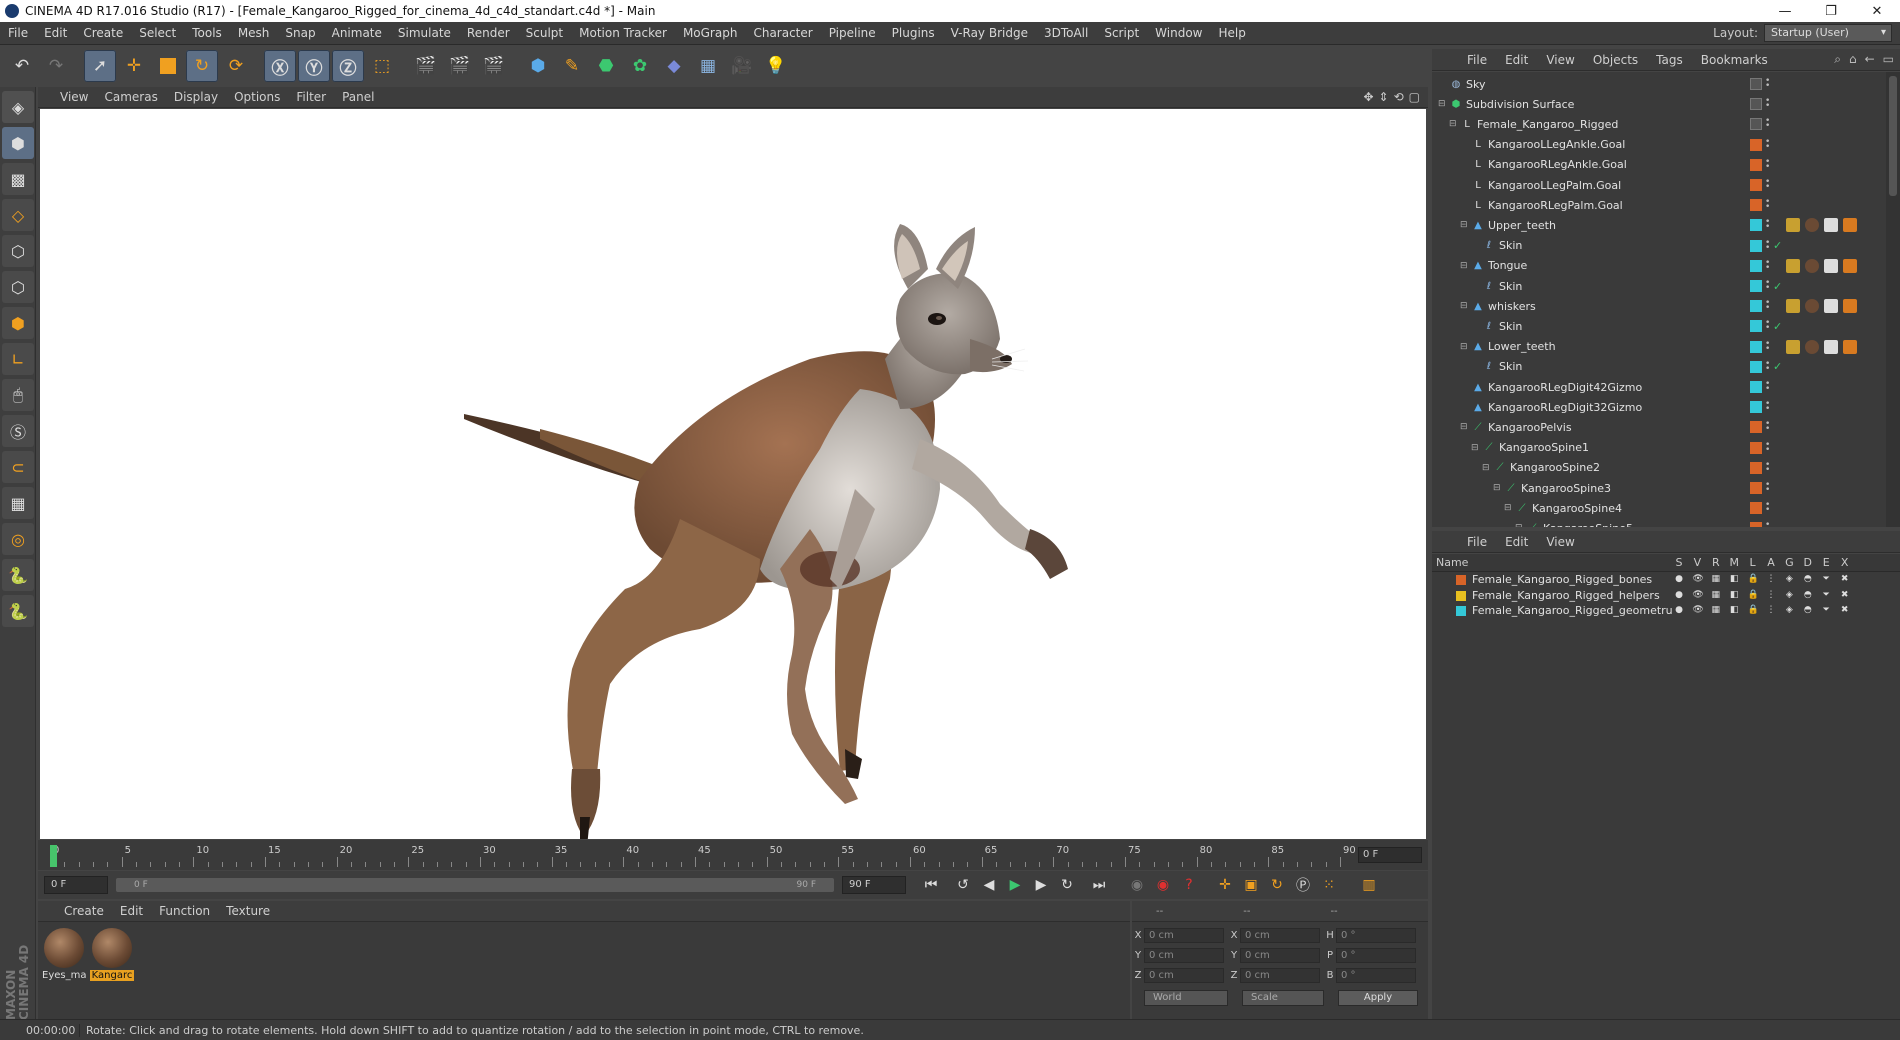 The image size is (1900, 1040). Describe the element at coordinates (348, 66) in the screenshot. I see `z-axis-lock-icon: Ⓩ` at that location.